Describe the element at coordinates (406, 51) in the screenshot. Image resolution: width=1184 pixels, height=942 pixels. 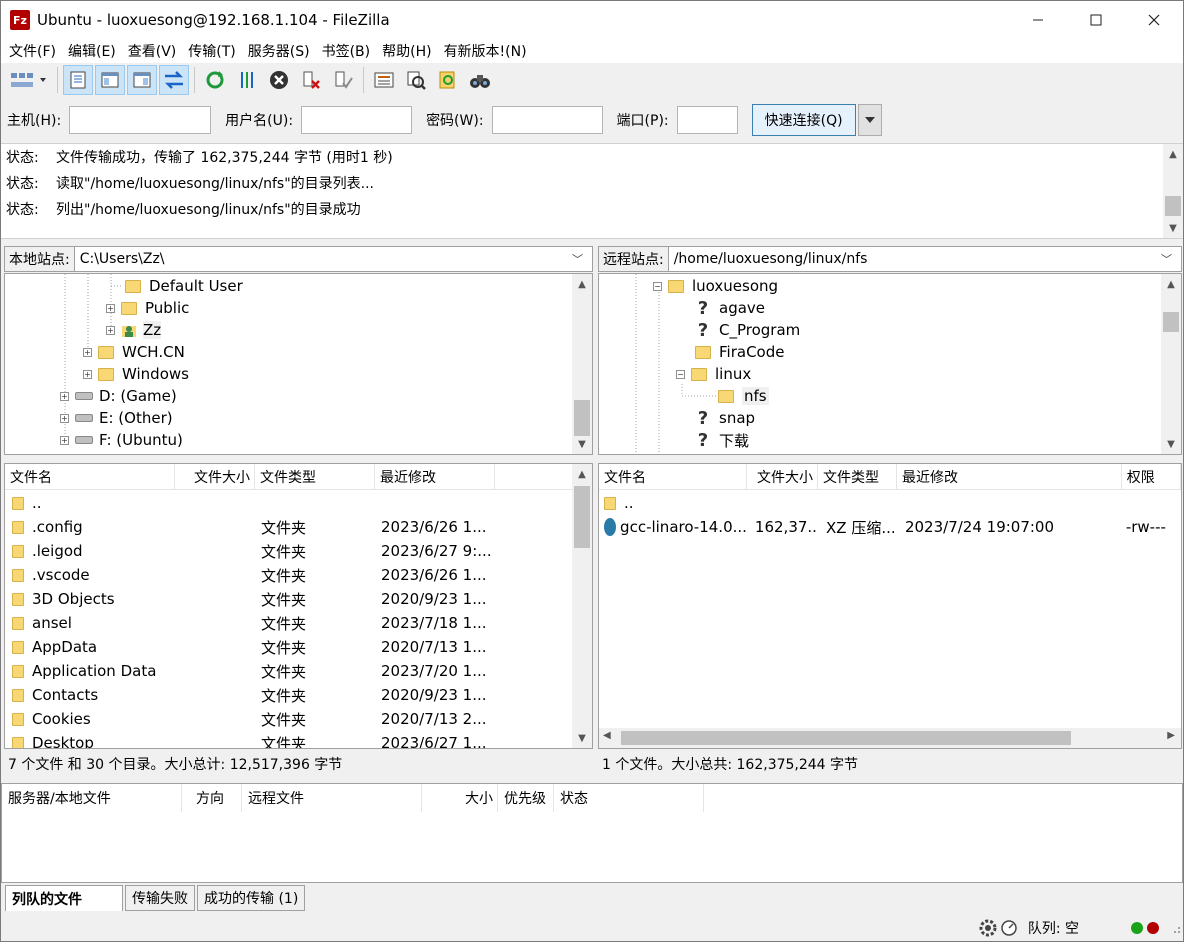
I see `menu-help: 帮助(H)` at that location.